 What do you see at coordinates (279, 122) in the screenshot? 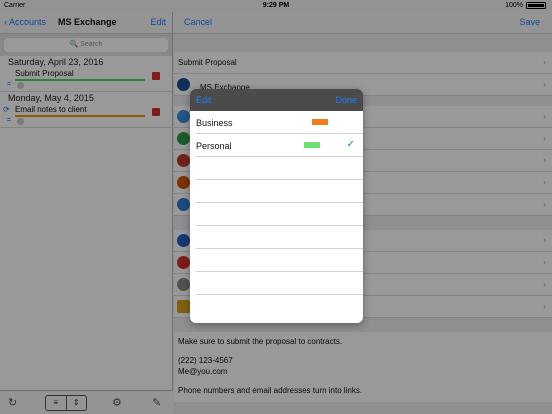
I see `category-option-business: Business` at bounding box center [279, 122].